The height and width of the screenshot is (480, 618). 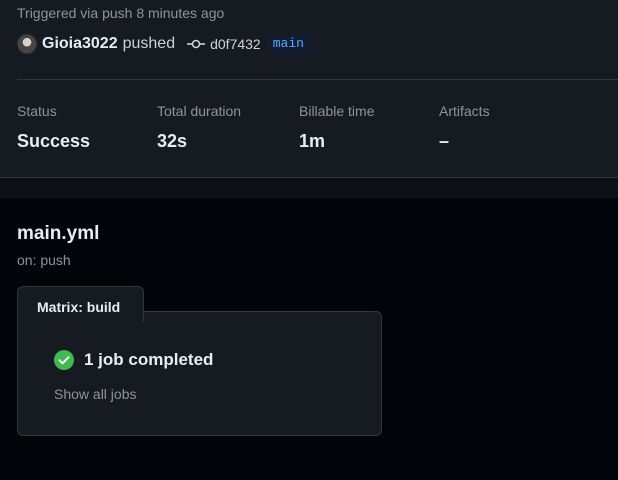 I want to click on push-action-text: pushed, so click(x=149, y=43).